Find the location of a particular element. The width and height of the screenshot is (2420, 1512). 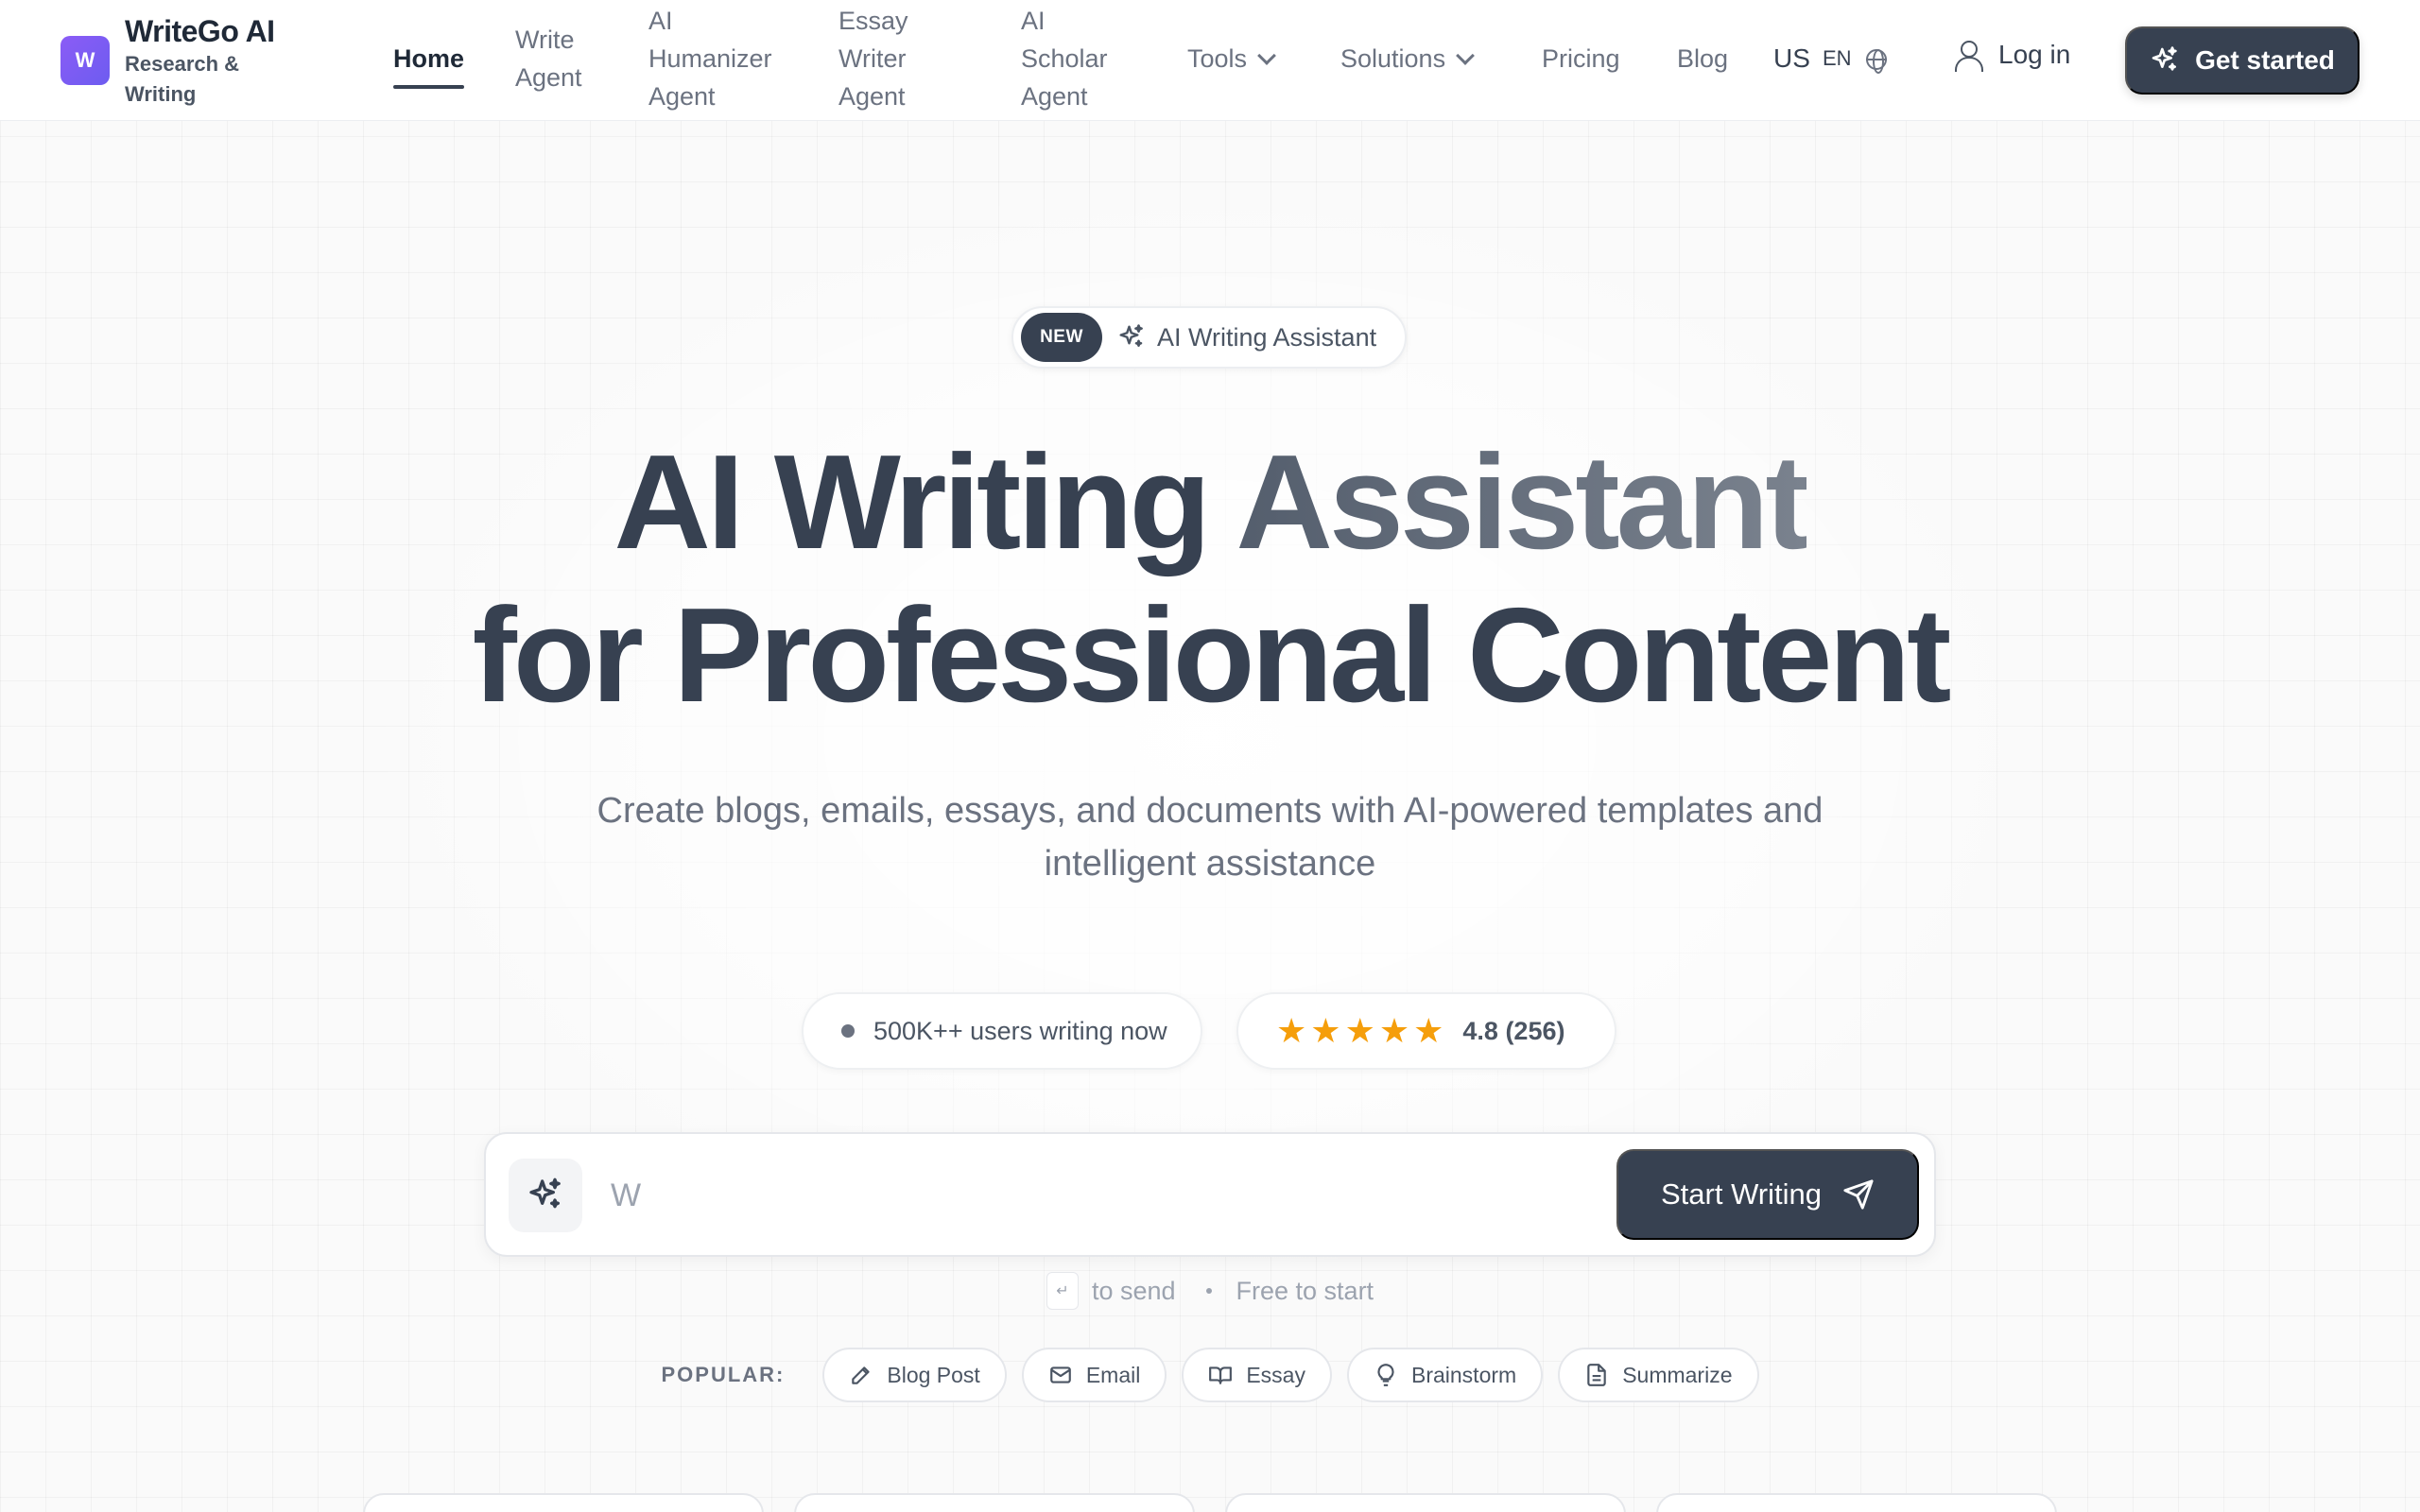

nav-tools-label: Tools is located at coordinates (1217, 58).